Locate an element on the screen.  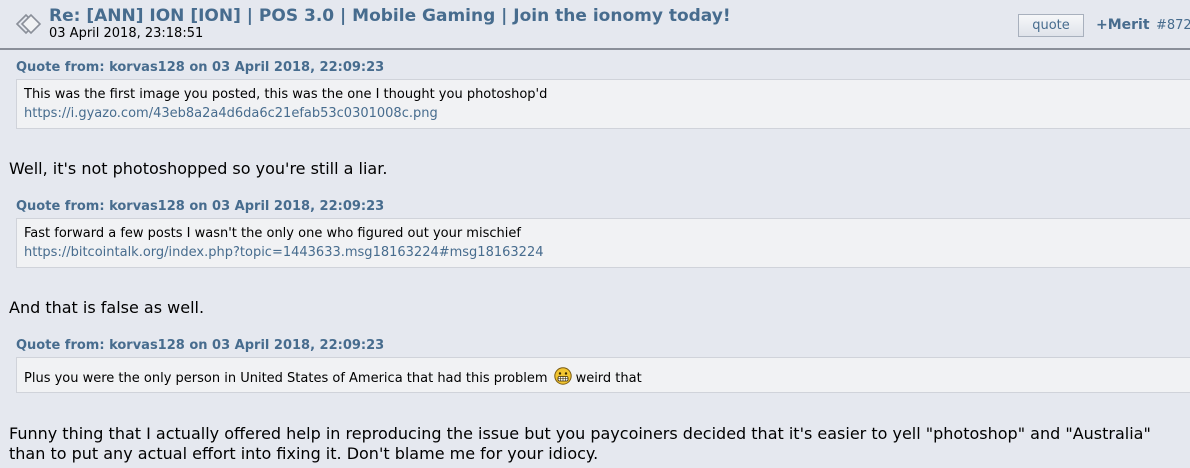
quote-text-after: weird that is located at coordinates (608, 378).